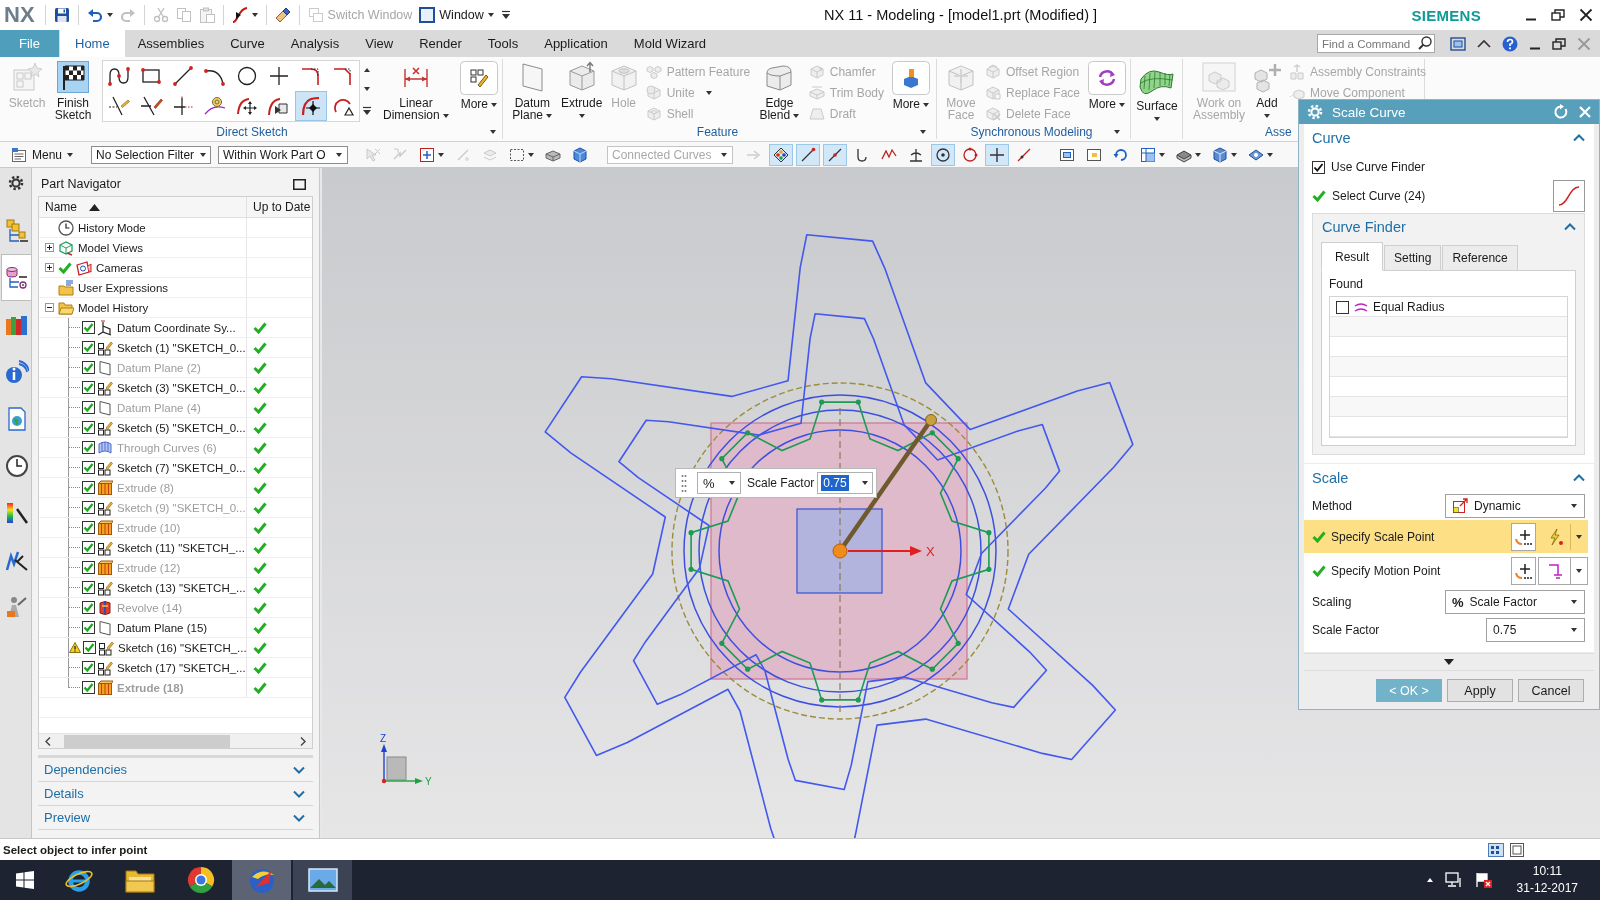 The height and width of the screenshot is (900, 1600). What do you see at coordinates (252, 131) in the screenshot?
I see `ribbon-group-label: Direct Sketch` at bounding box center [252, 131].